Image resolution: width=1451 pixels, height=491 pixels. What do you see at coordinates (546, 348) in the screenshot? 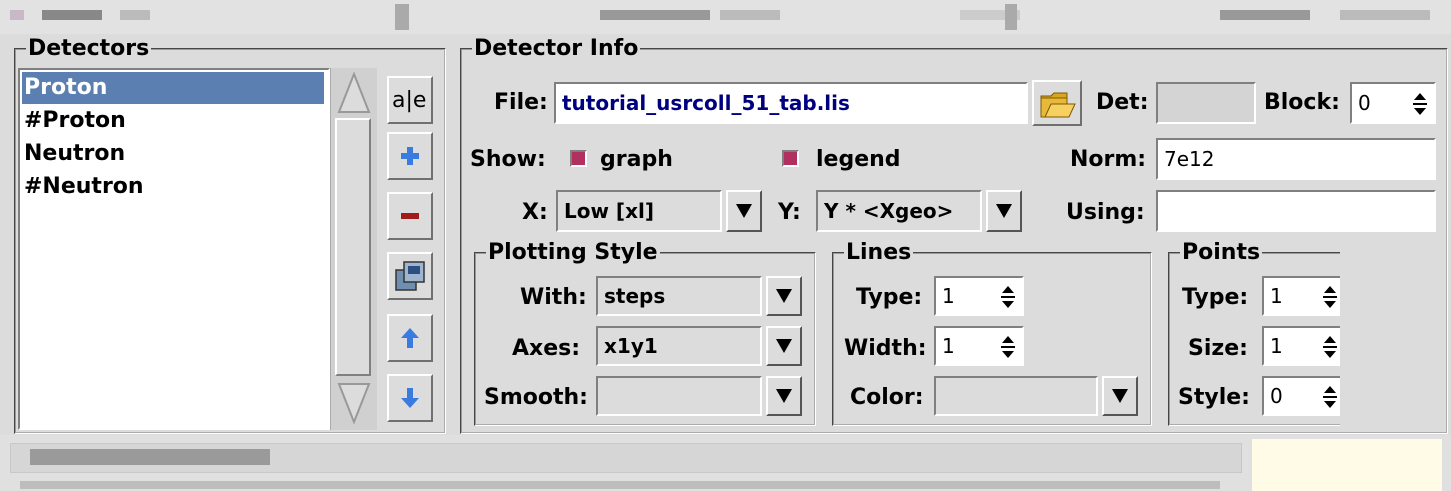
I see `axes-label: Axes:` at bounding box center [546, 348].